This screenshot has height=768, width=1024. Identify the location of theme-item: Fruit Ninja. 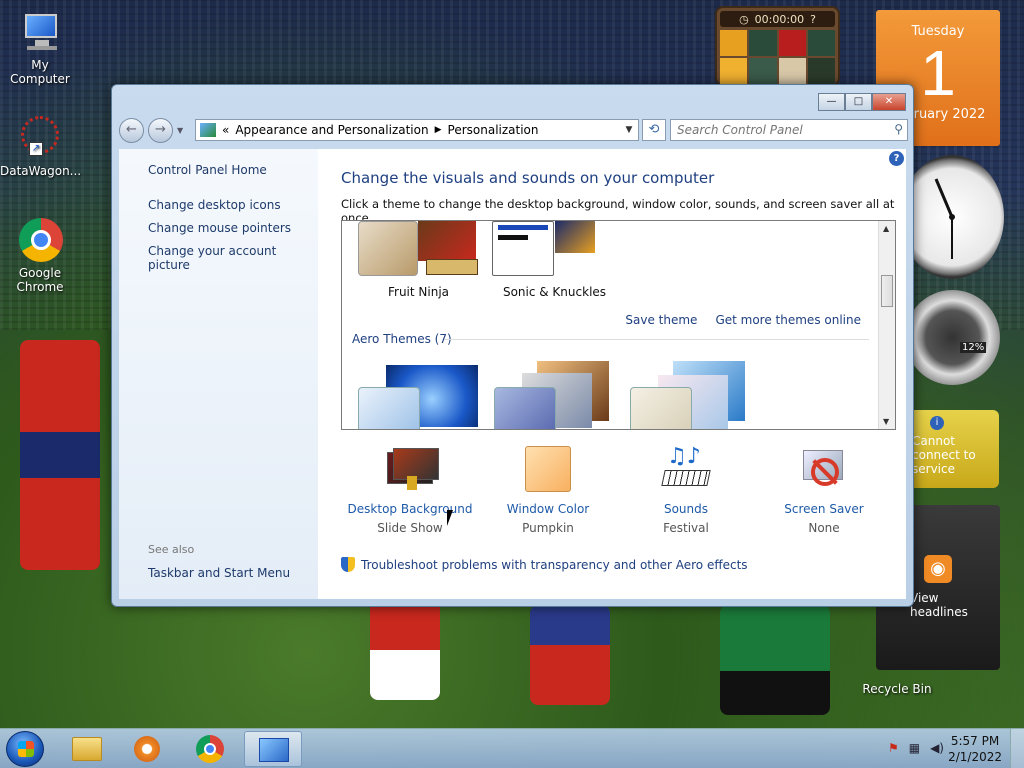
(418, 260).